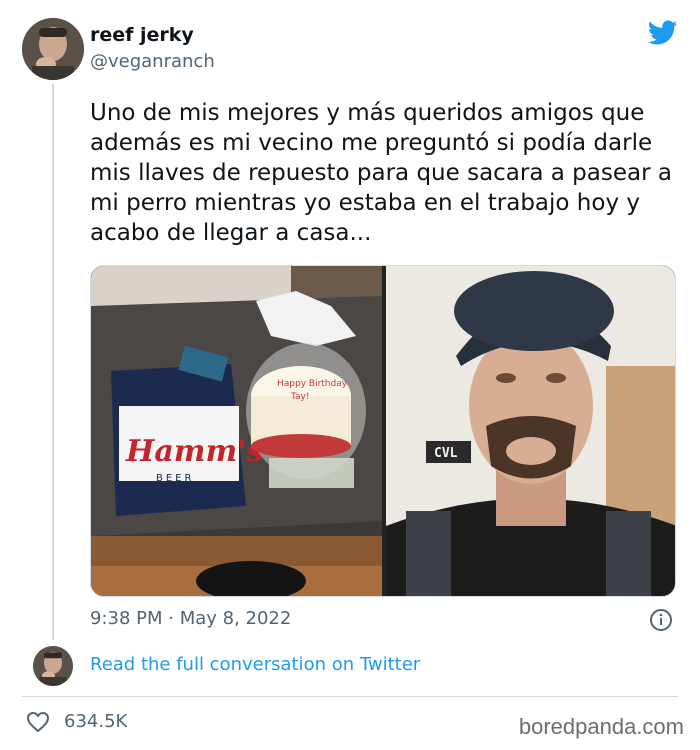 The height and width of the screenshot is (750, 700). Describe the element at coordinates (53, 362) in the screenshot. I see `thread-line` at that location.